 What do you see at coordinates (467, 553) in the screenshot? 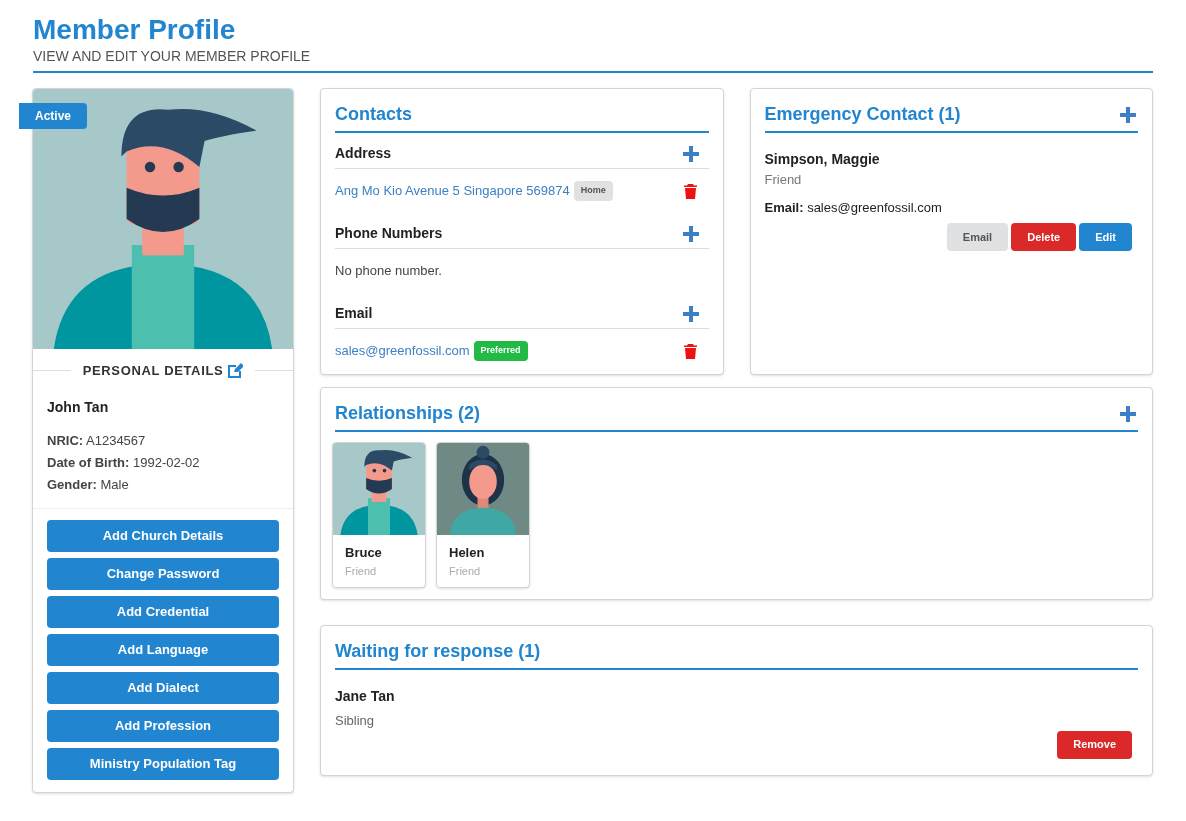
I see `person-name: Helen` at bounding box center [467, 553].